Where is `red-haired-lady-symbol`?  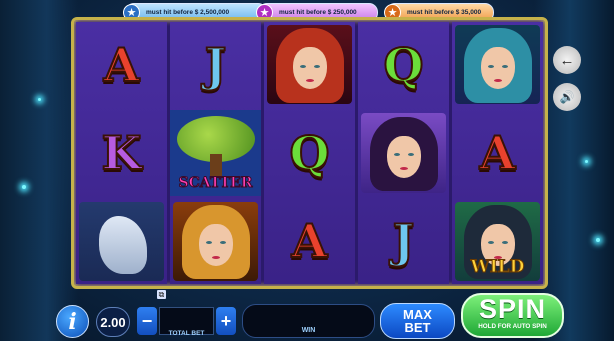 red-haired-lady-symbol is located at coordinates (309, 65).